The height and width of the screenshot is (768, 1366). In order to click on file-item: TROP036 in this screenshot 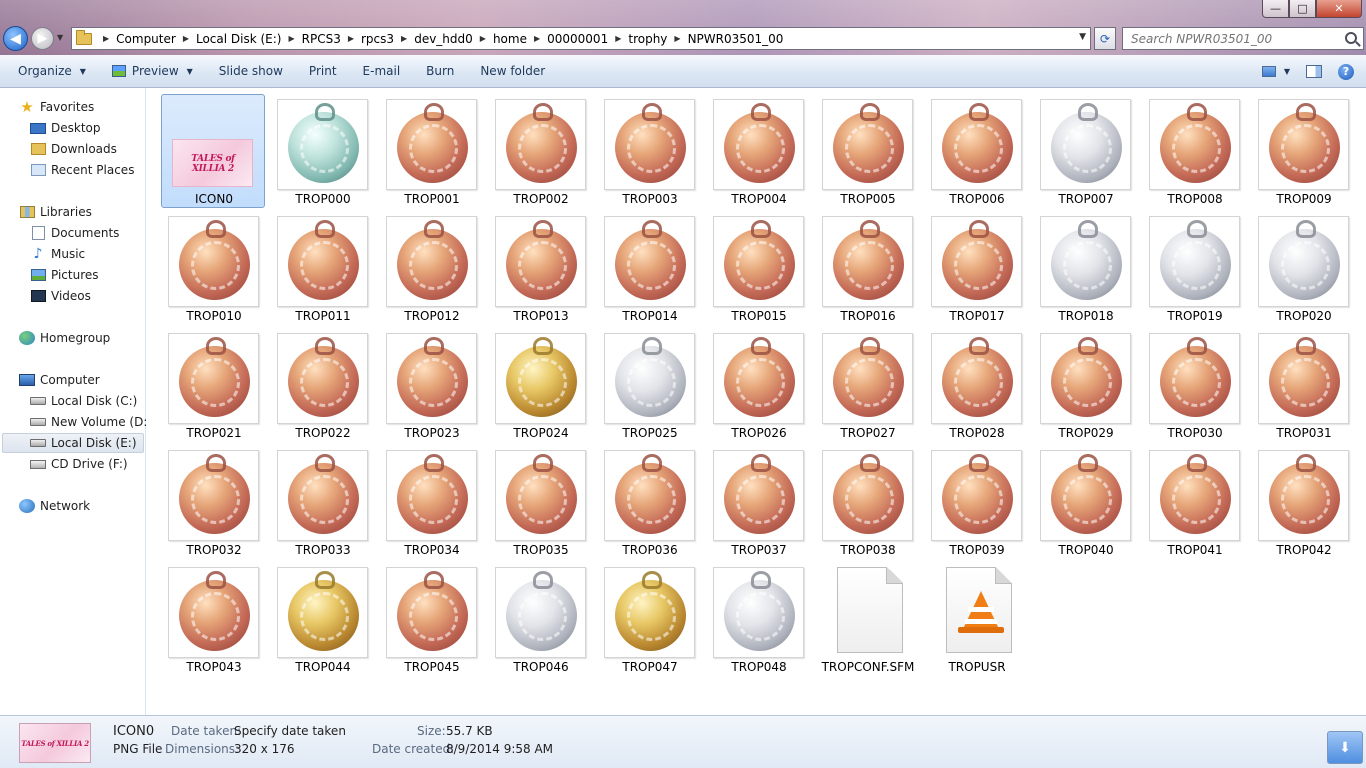, I will do `click(649, 502)`.